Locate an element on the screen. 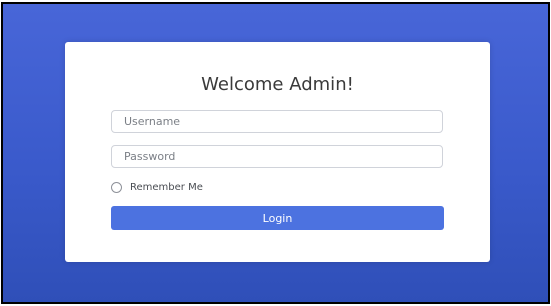 The height and width of the screenshot is (306, 551). remember-me: Remember Me is located at coordinates (157, 187).